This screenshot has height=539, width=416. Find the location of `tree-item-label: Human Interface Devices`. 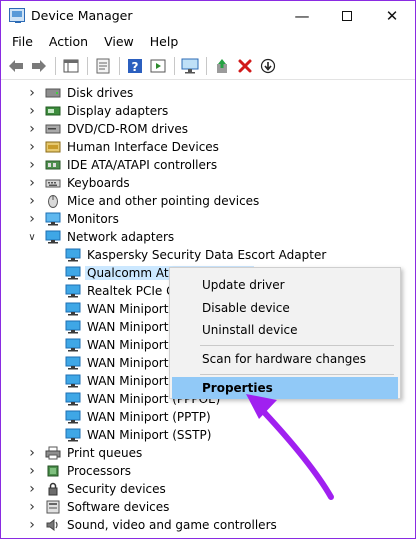

tree-item-label: Human Interface Devices is located at coordinates (143, 147).